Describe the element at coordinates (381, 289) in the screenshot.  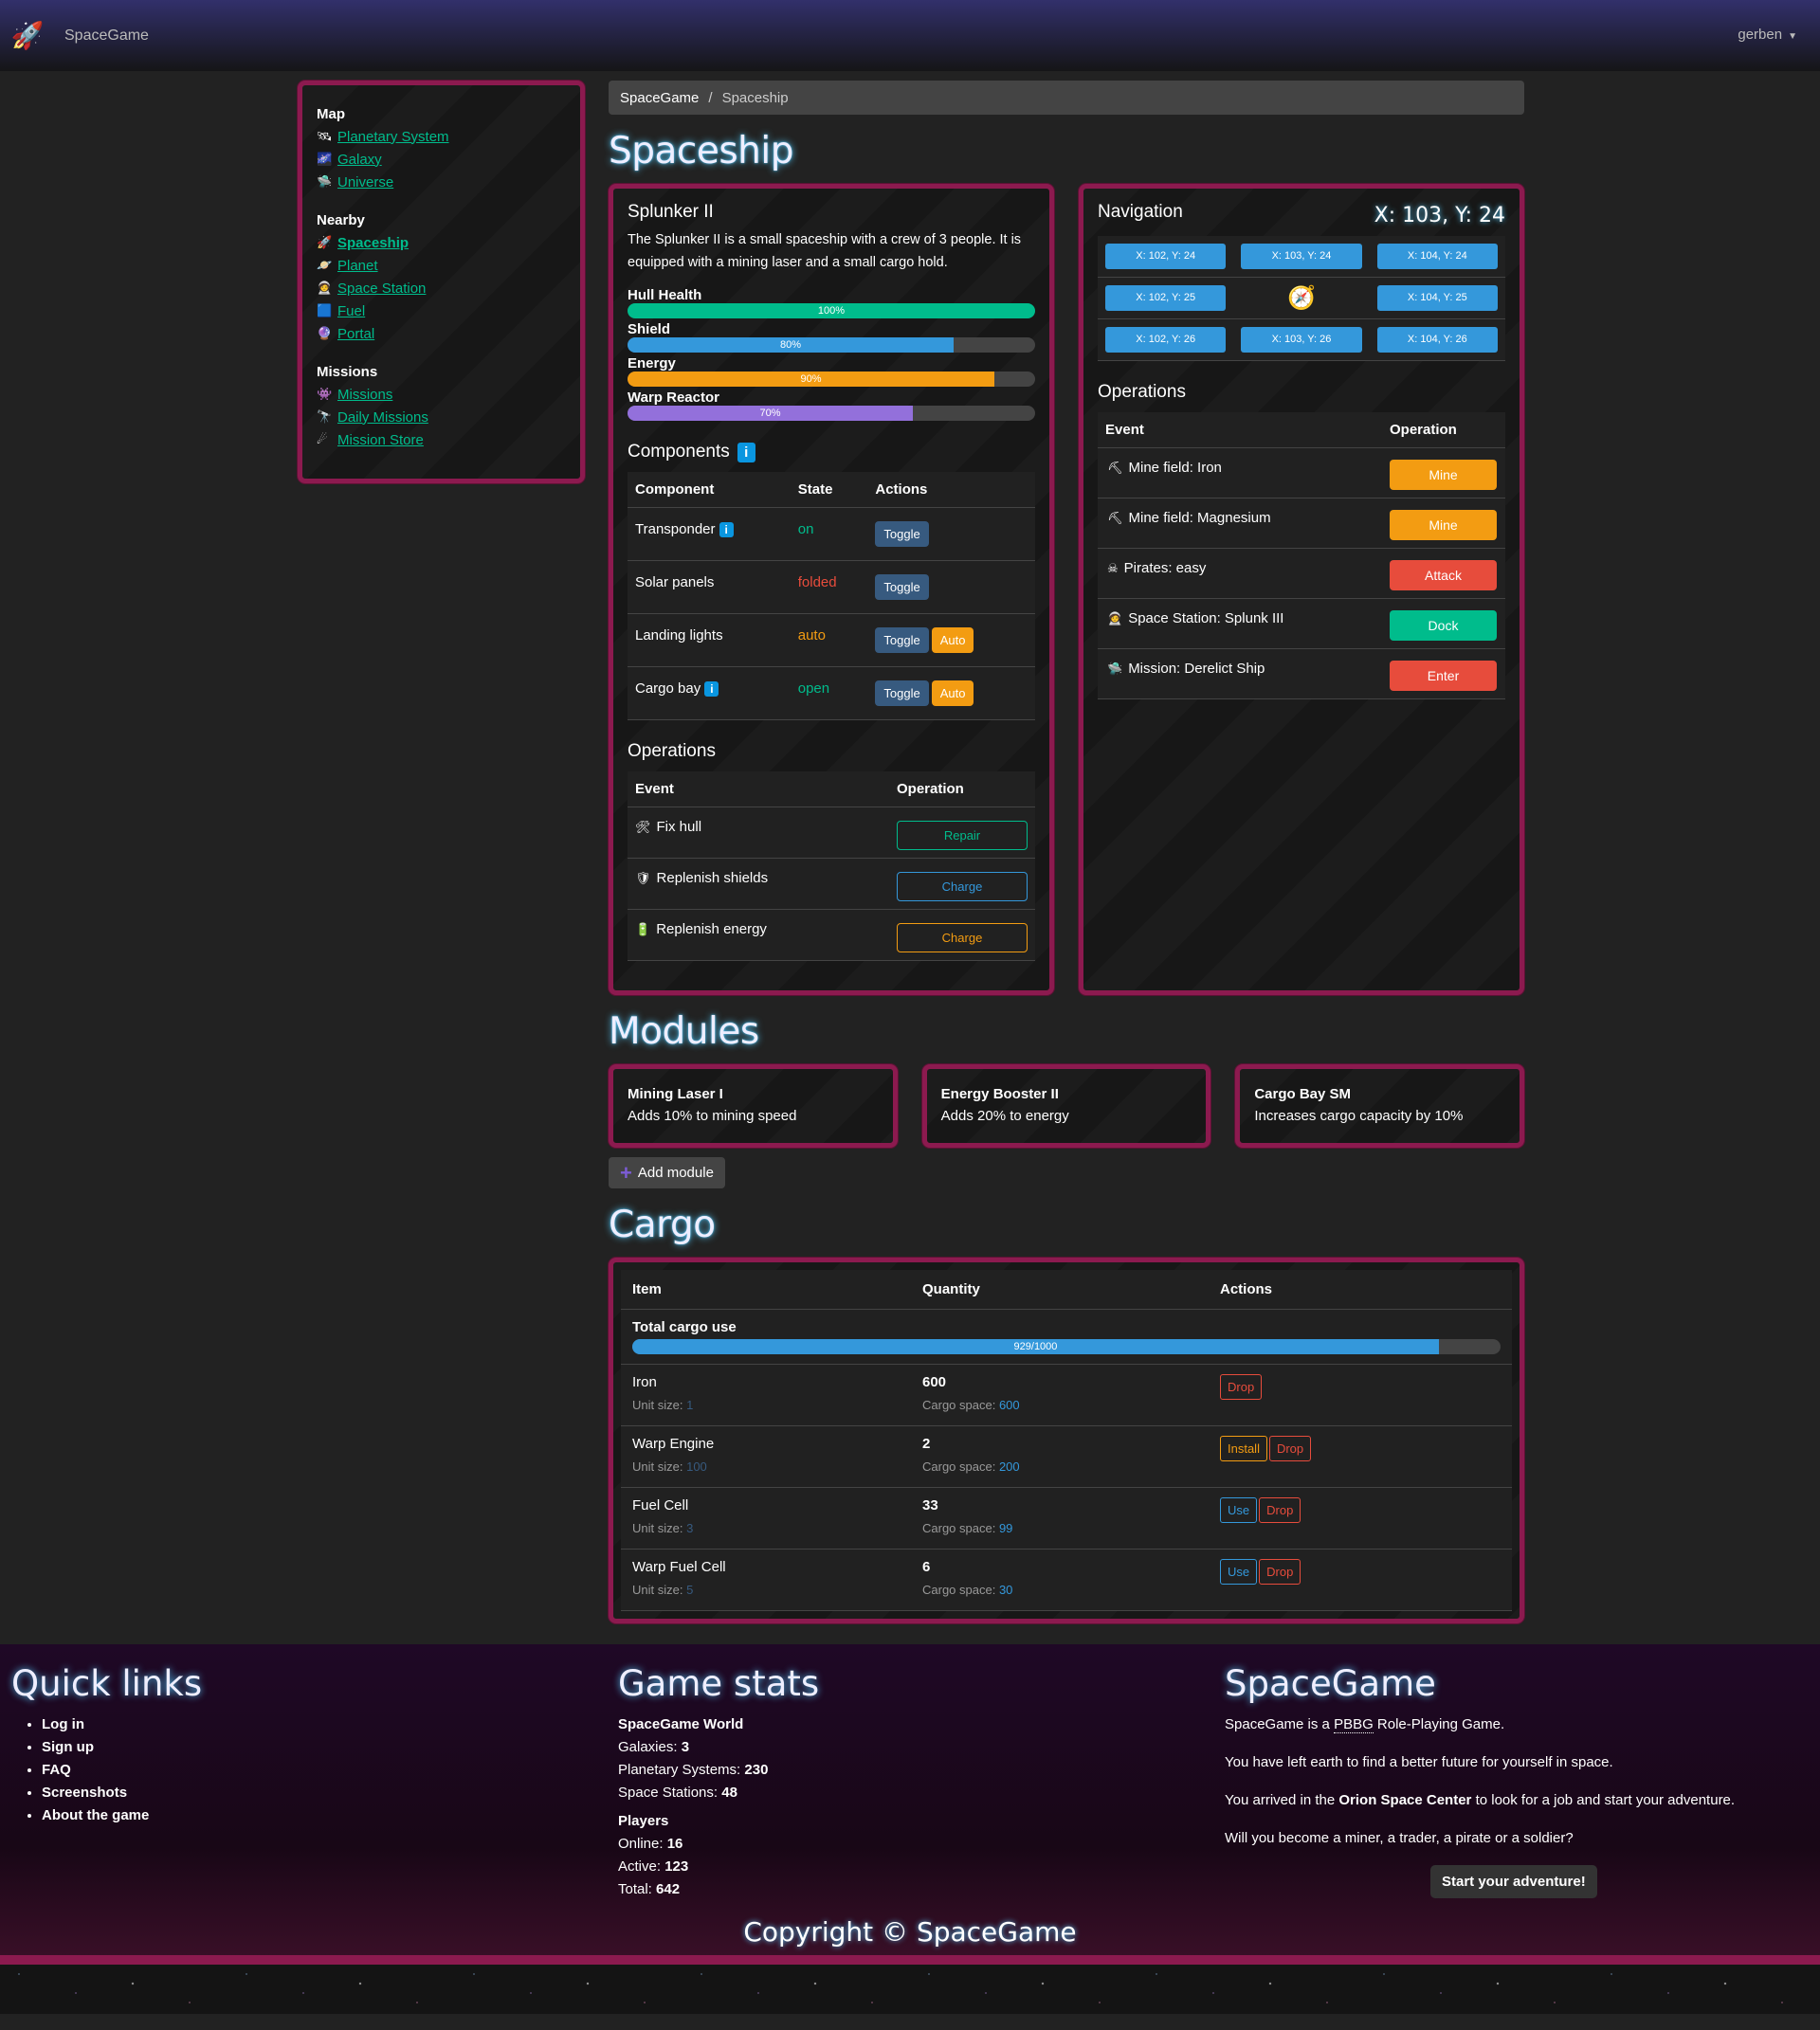
I see `sidebar-link: Space Station` at that location.